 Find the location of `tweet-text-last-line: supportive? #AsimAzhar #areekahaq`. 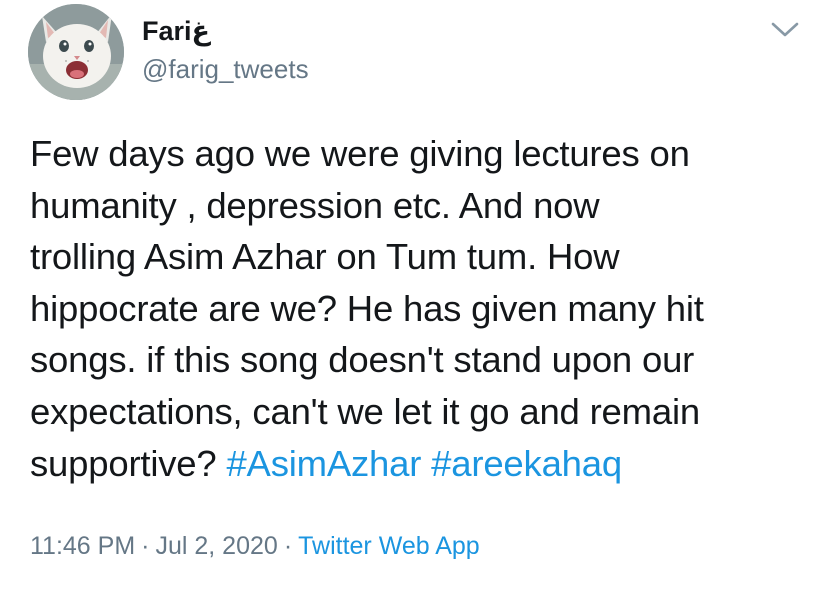

tweet-text-last-line: supportive? #AsimAzhar #areekahaq is located at coordinates (420, 464).